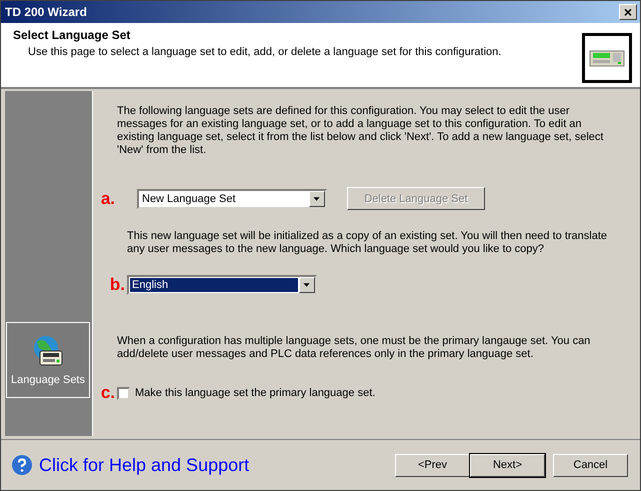 Image resolution: width=641 pixels, height=491 pixels. What do you see at coordinates (628, 12) in the screenshot?
I see `close-button: ×` at bounding box center [628, 12].